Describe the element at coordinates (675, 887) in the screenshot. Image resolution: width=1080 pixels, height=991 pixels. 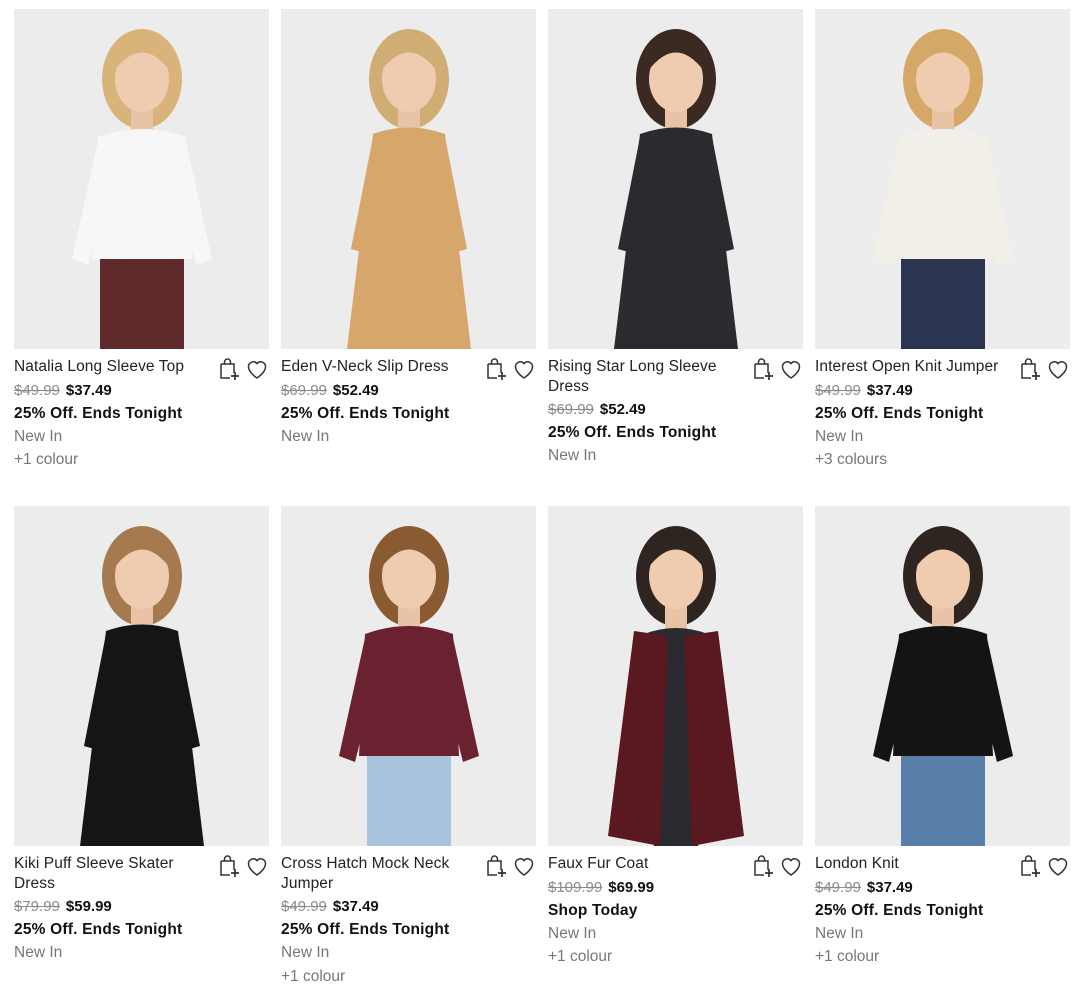
I see `product-prices: $109.99 $69.99` at that location.